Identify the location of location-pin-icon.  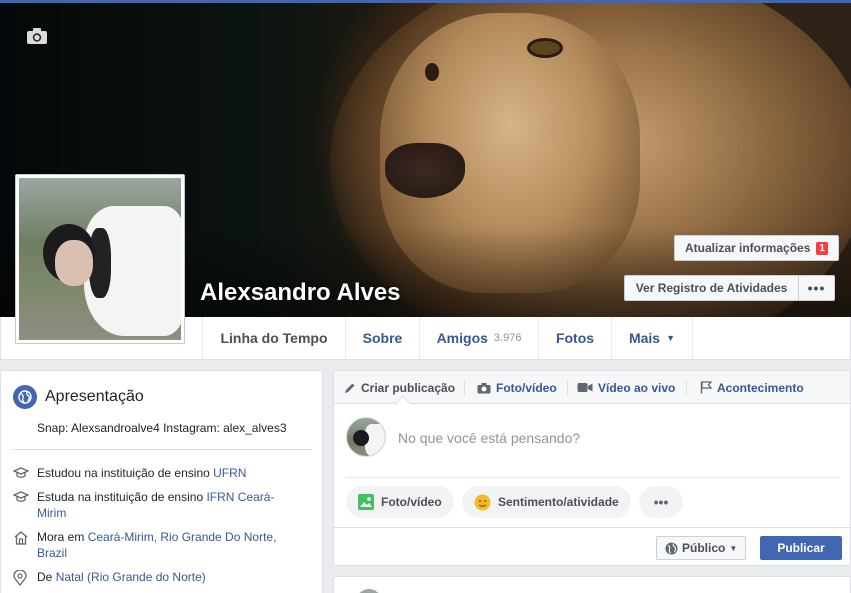
(21, 579).